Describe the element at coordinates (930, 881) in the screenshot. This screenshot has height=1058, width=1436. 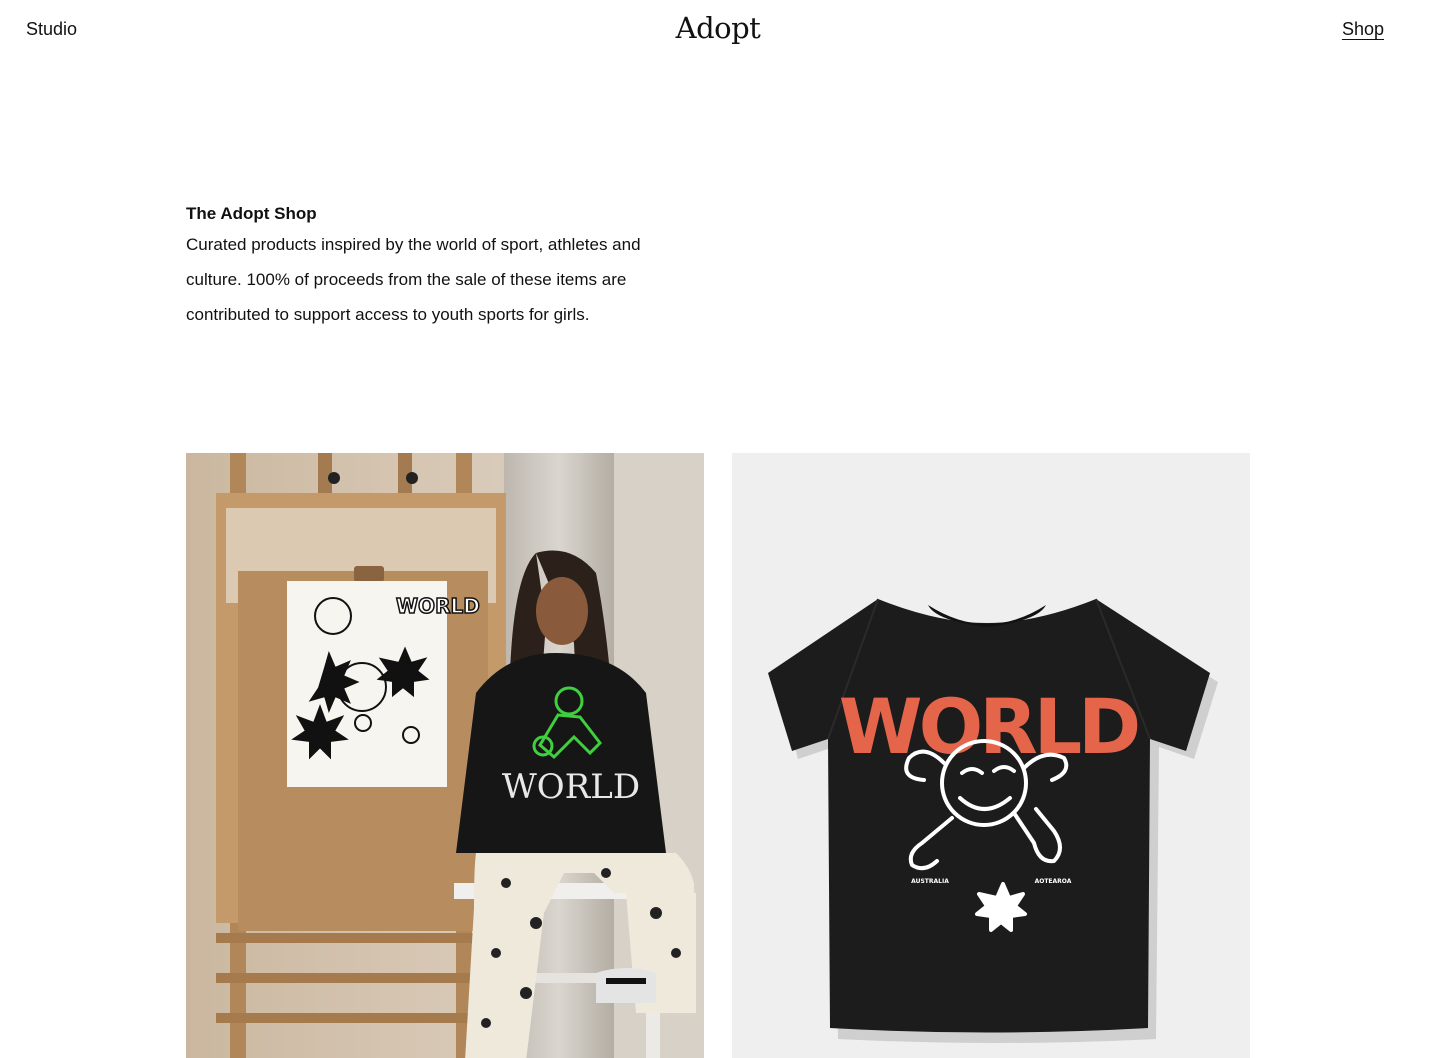
I see `tshirt-print-australia: AUSTRALIA` at that location.